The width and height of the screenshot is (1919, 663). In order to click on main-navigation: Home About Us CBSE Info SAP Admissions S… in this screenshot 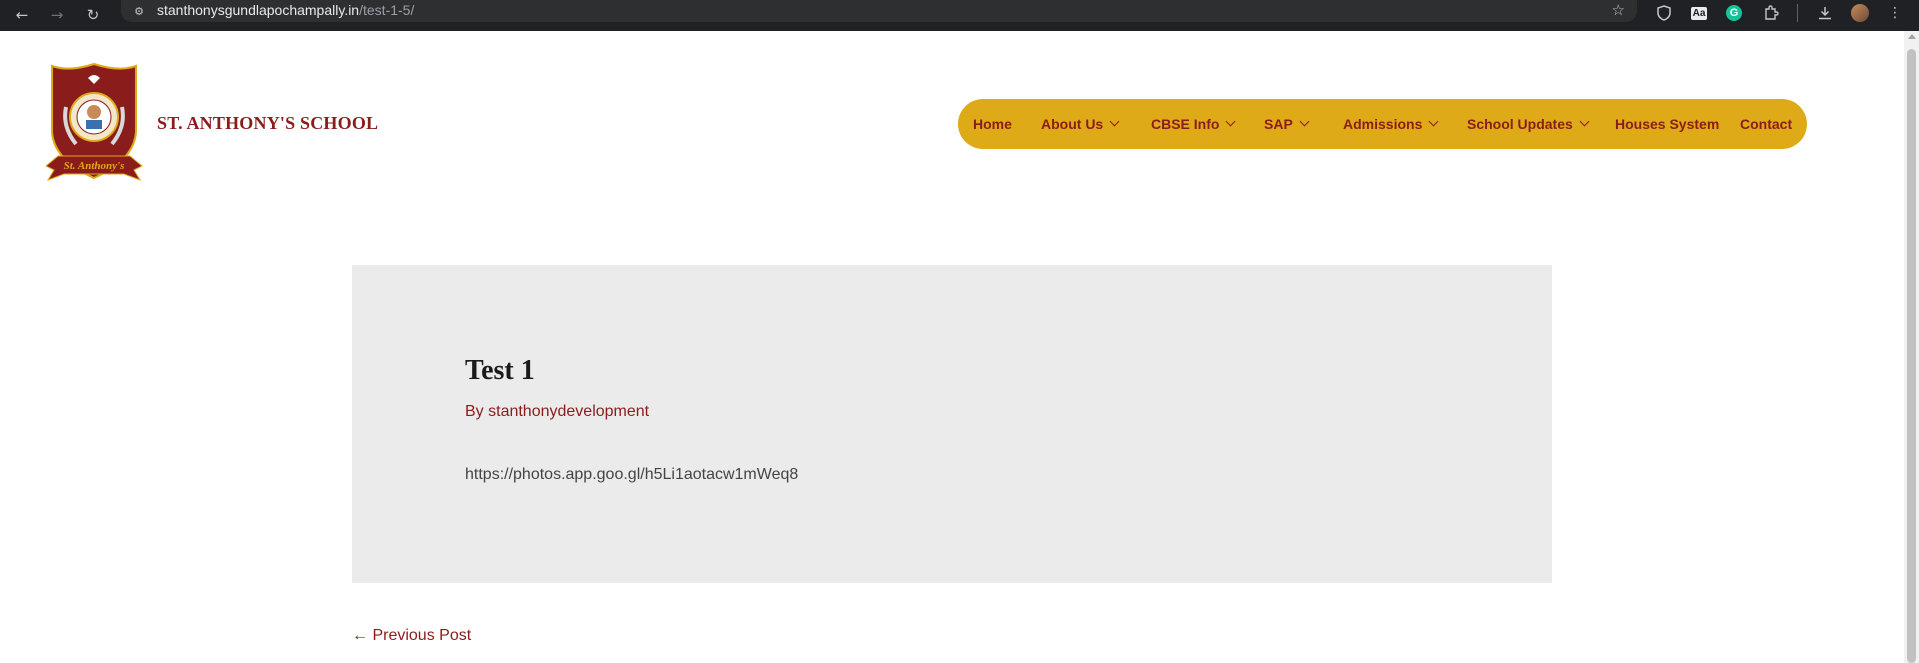, I will do `click(1382, 124)`.